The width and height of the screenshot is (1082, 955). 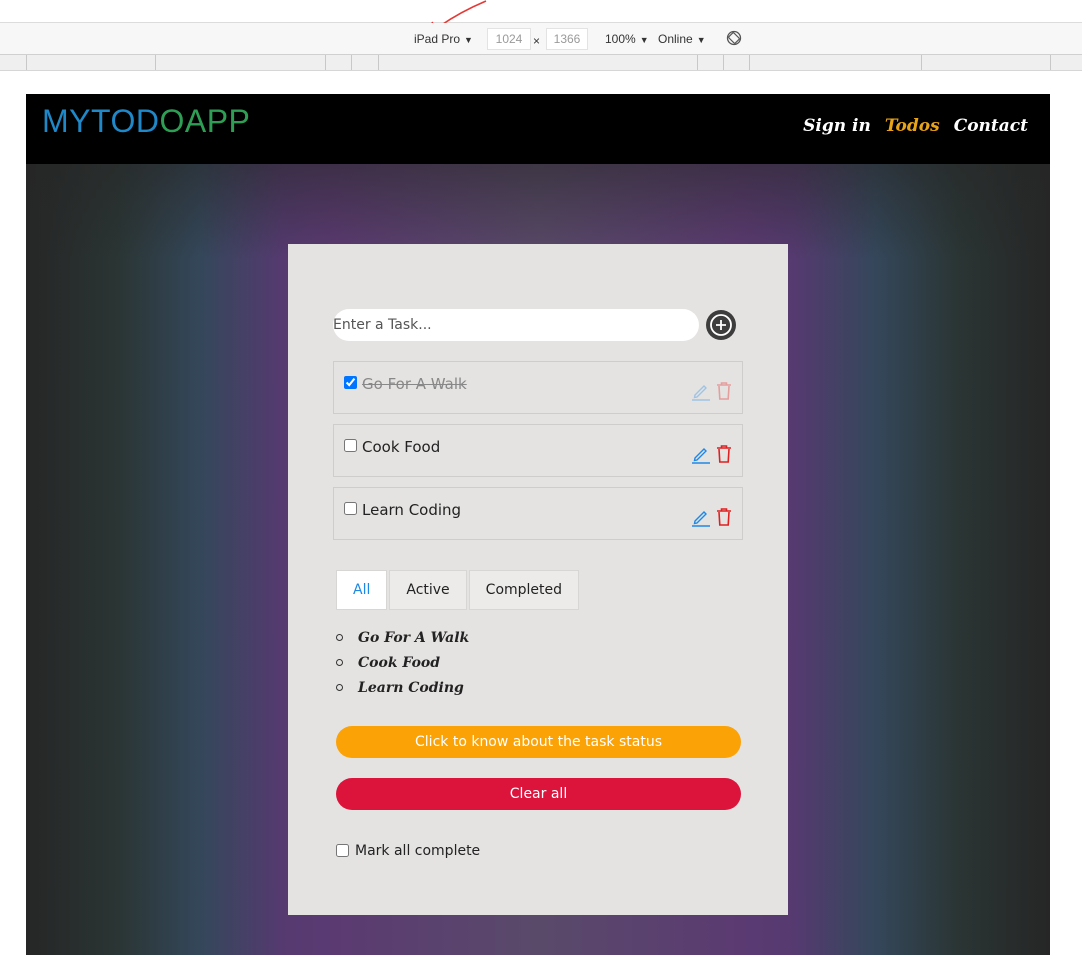 I want to click on navbar: MYTODOAPP Sign in Todos Contact, so click(x=538, y=129).